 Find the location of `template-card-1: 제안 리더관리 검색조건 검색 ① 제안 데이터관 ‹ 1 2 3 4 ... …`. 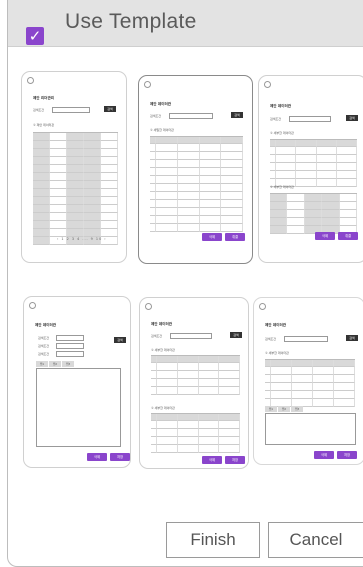

template-card-1: 제안 리더관리 검색조건 검색 ① 제안 데이터관 ‹ 1 2 3 4 ... … is located at coordinates (74, 167).